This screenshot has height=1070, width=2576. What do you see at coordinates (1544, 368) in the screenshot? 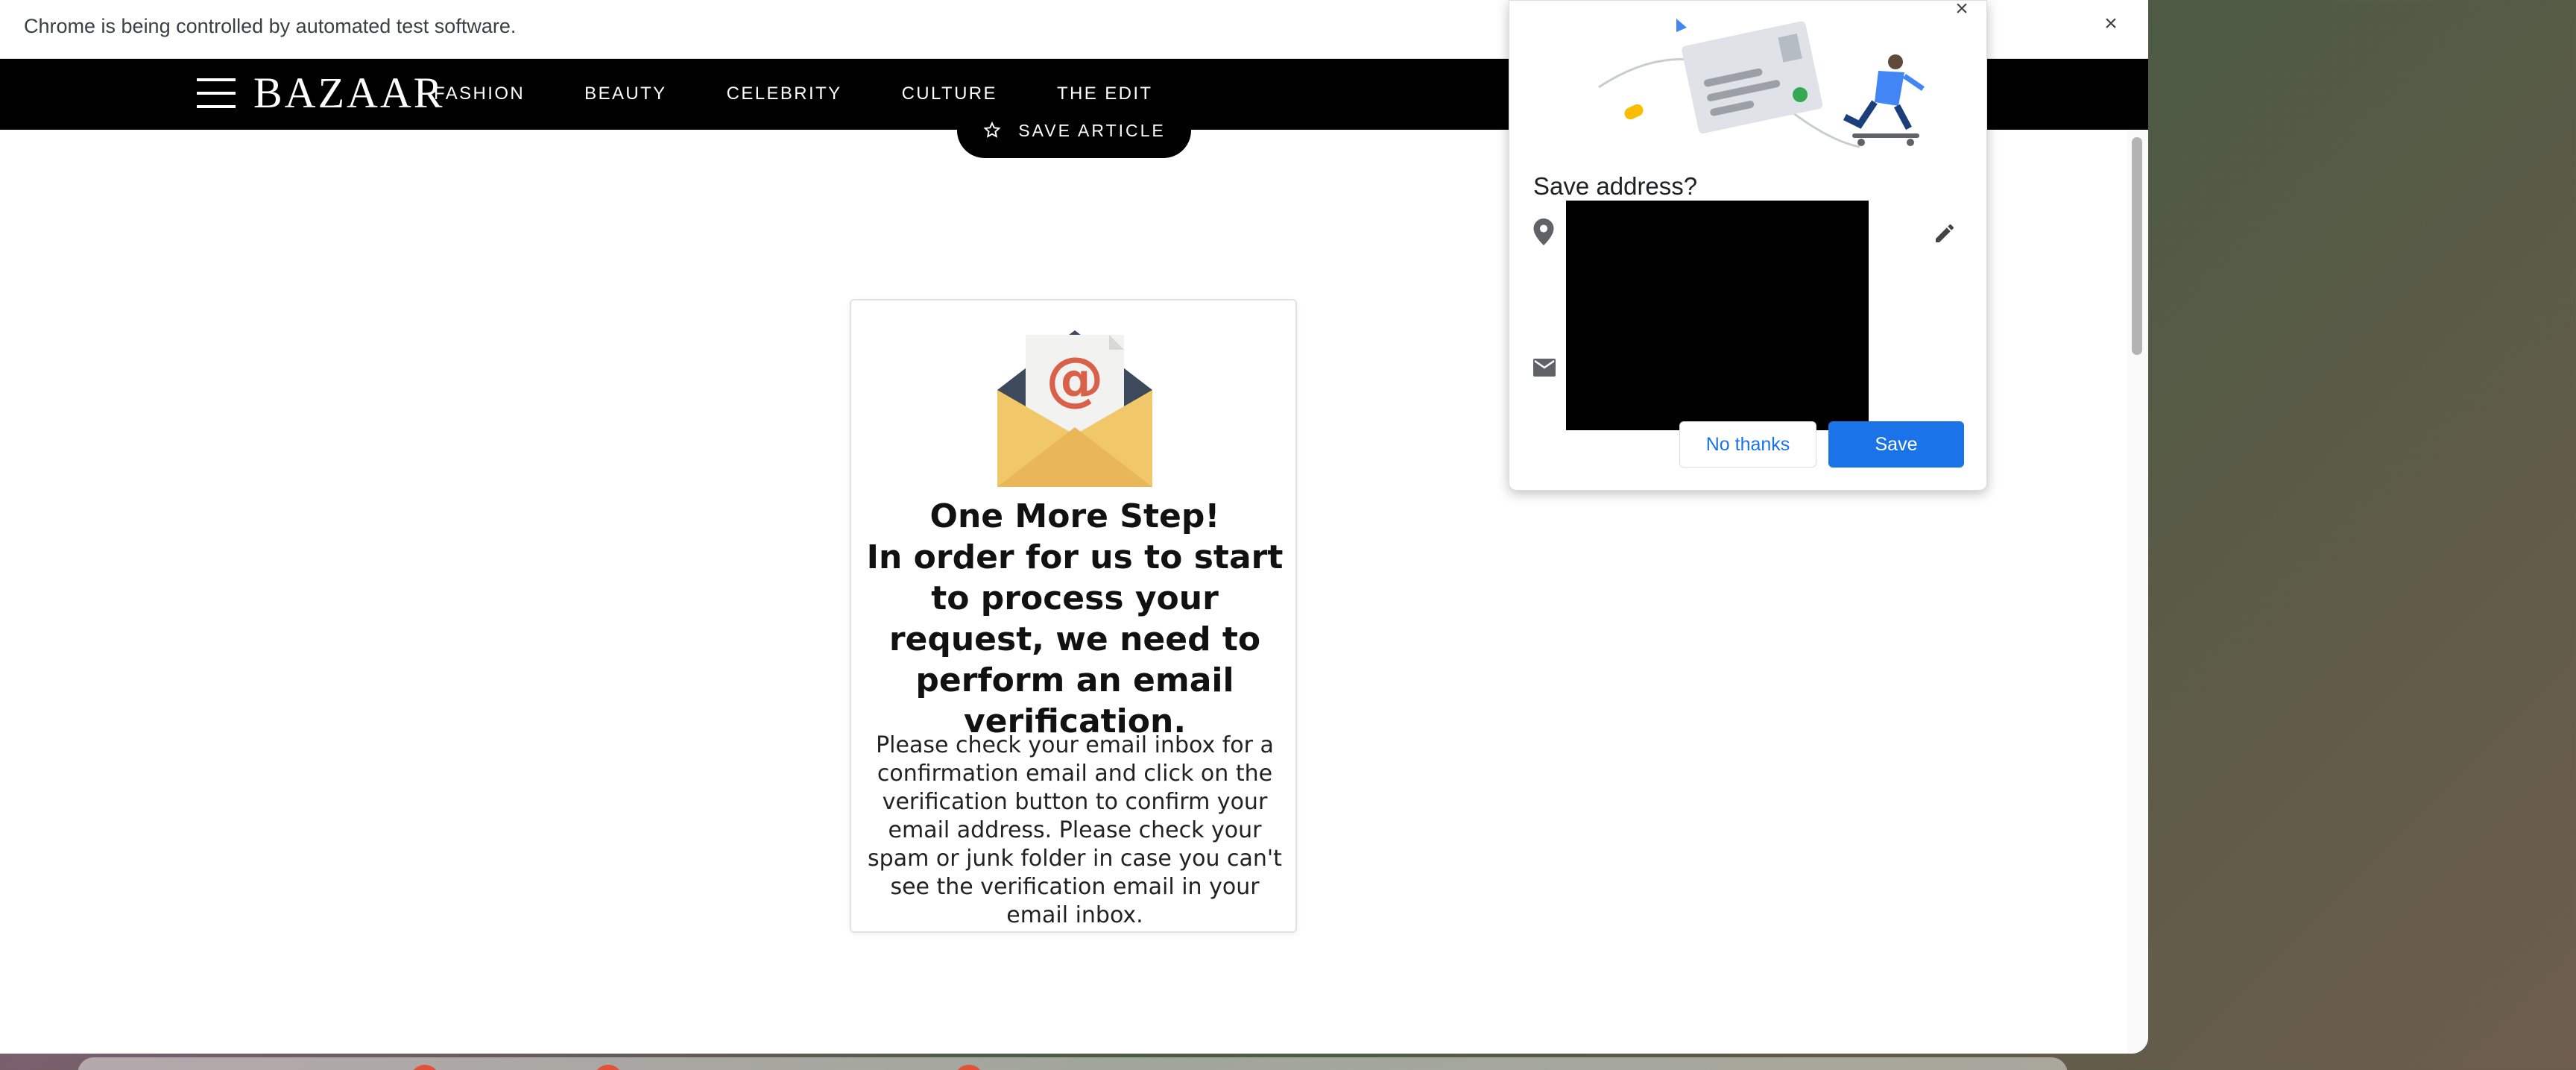
I see `mail-icon` at bounding box center [1544, 368].